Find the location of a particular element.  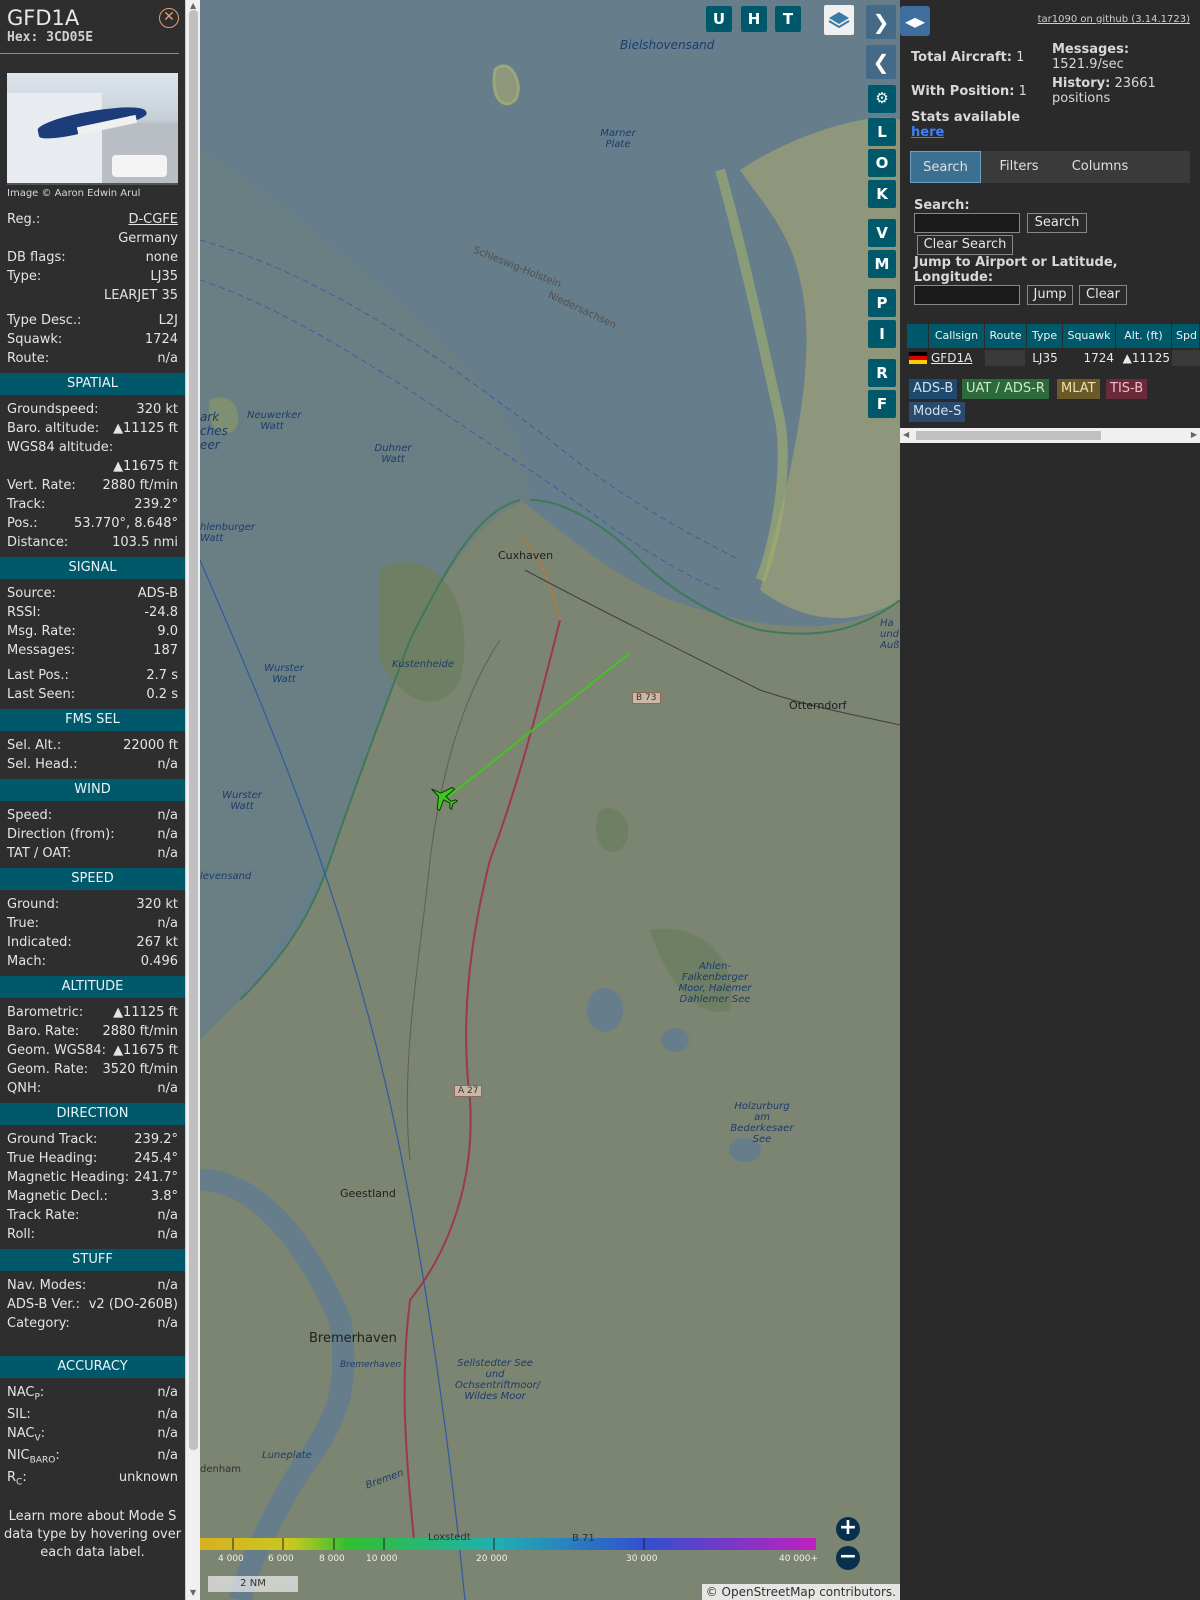

road-label: A 27 is located at coordinates (468, 1091).